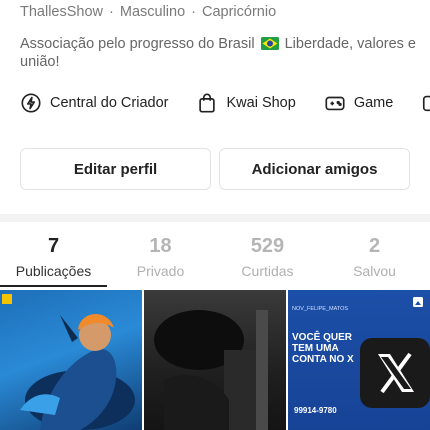 Image resolution: width=430 pixels, height=430 pixels. I want to click on saved-count: 2, so click(374, 246).